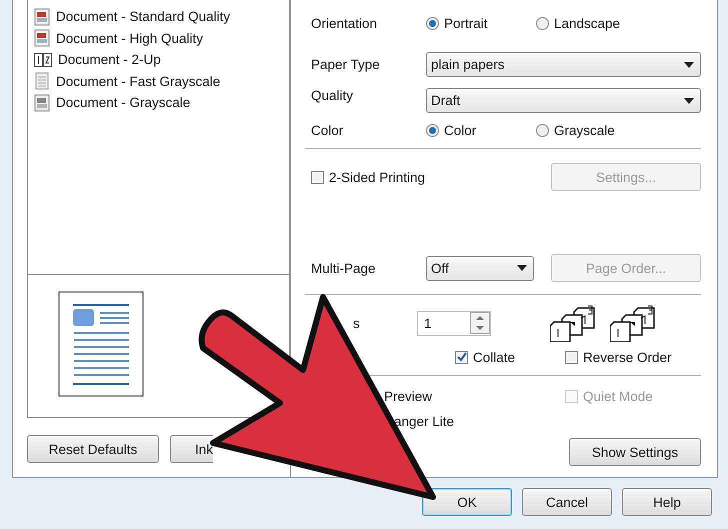 The width and height of the screenshot is (728, 529). I want to click on checkbox-label: Collate, so click(494, 357).